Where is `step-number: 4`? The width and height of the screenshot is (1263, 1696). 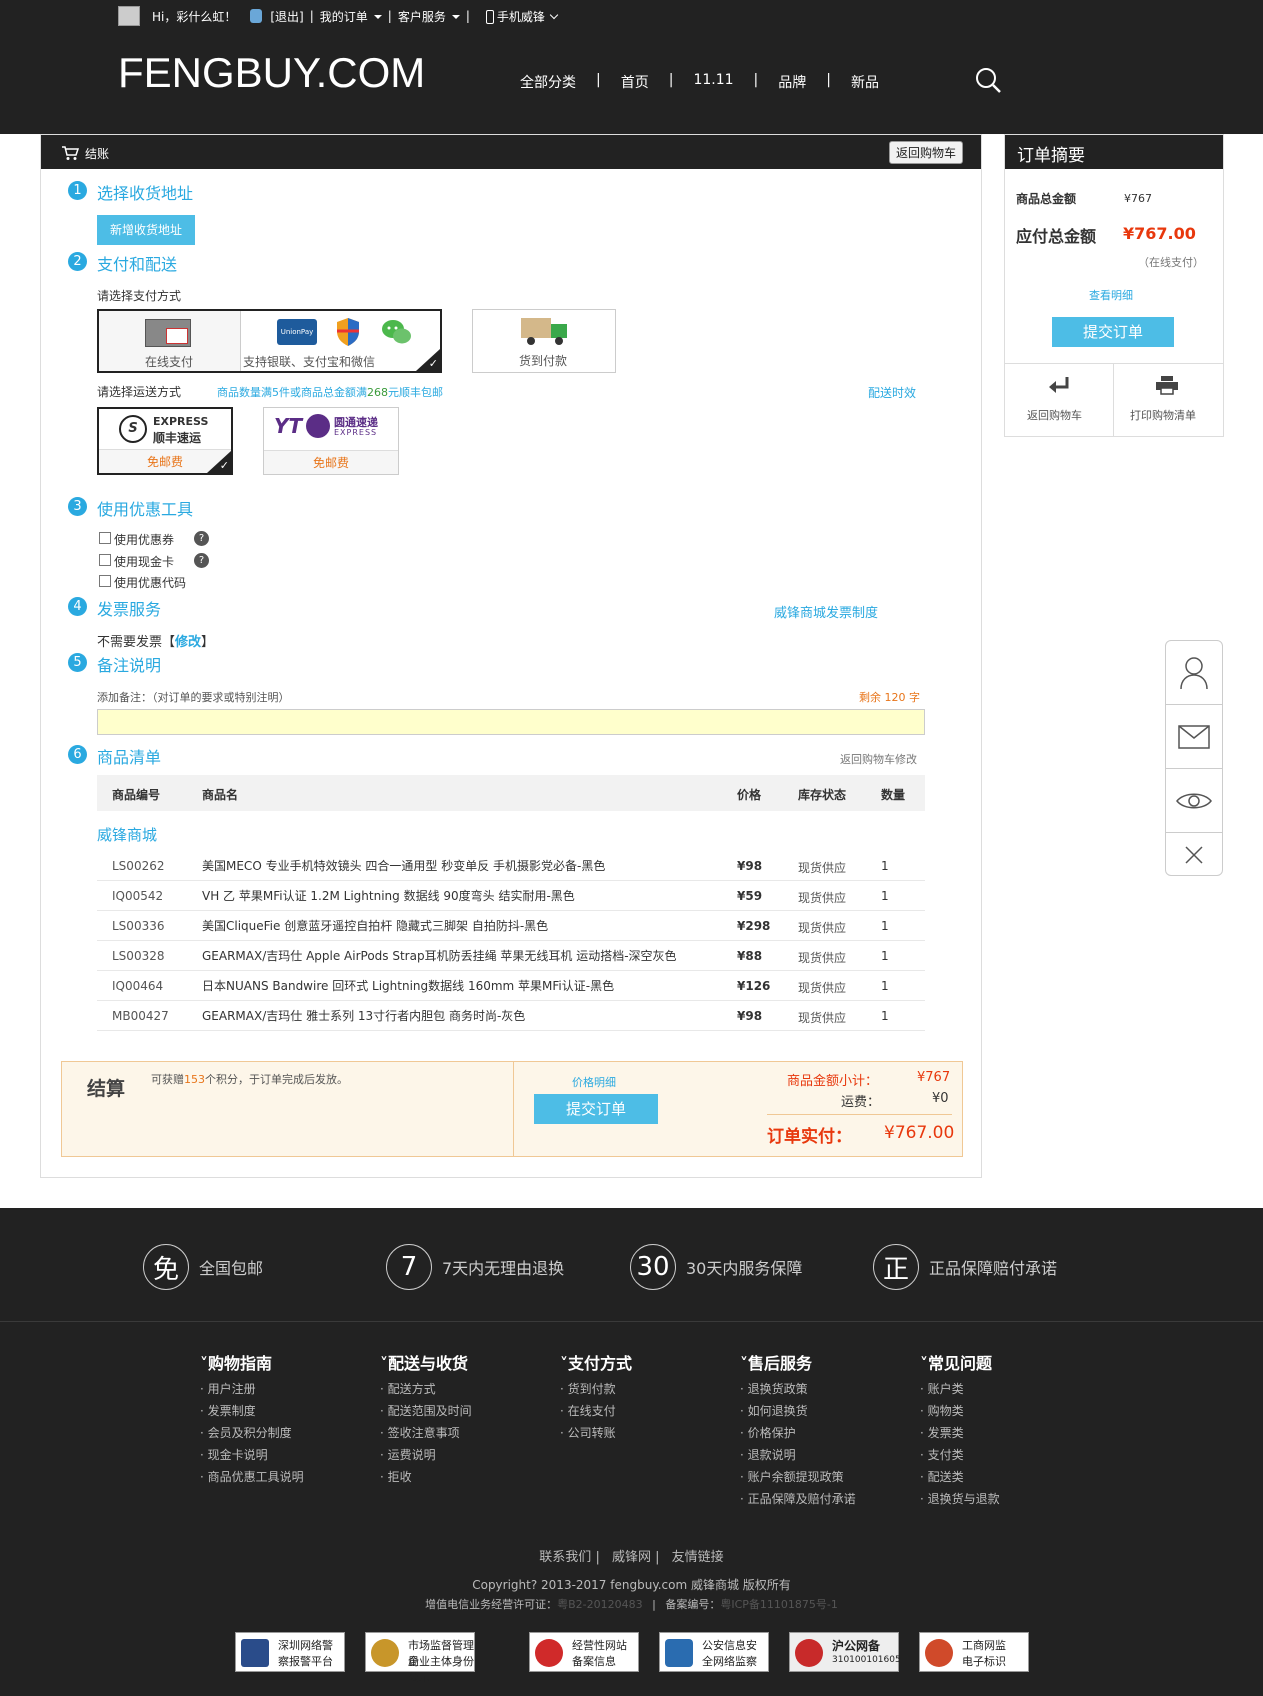 step-number: 4 is located at coordinates (77, 606).